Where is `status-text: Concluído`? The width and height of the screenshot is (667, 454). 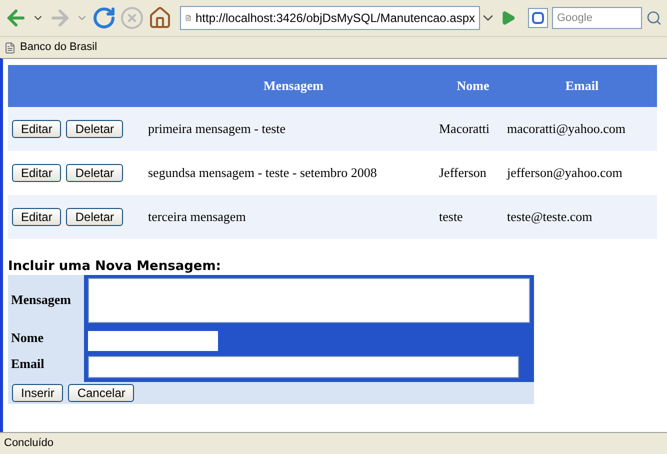
status-text: Concluído is located at coordinates (29, 444).